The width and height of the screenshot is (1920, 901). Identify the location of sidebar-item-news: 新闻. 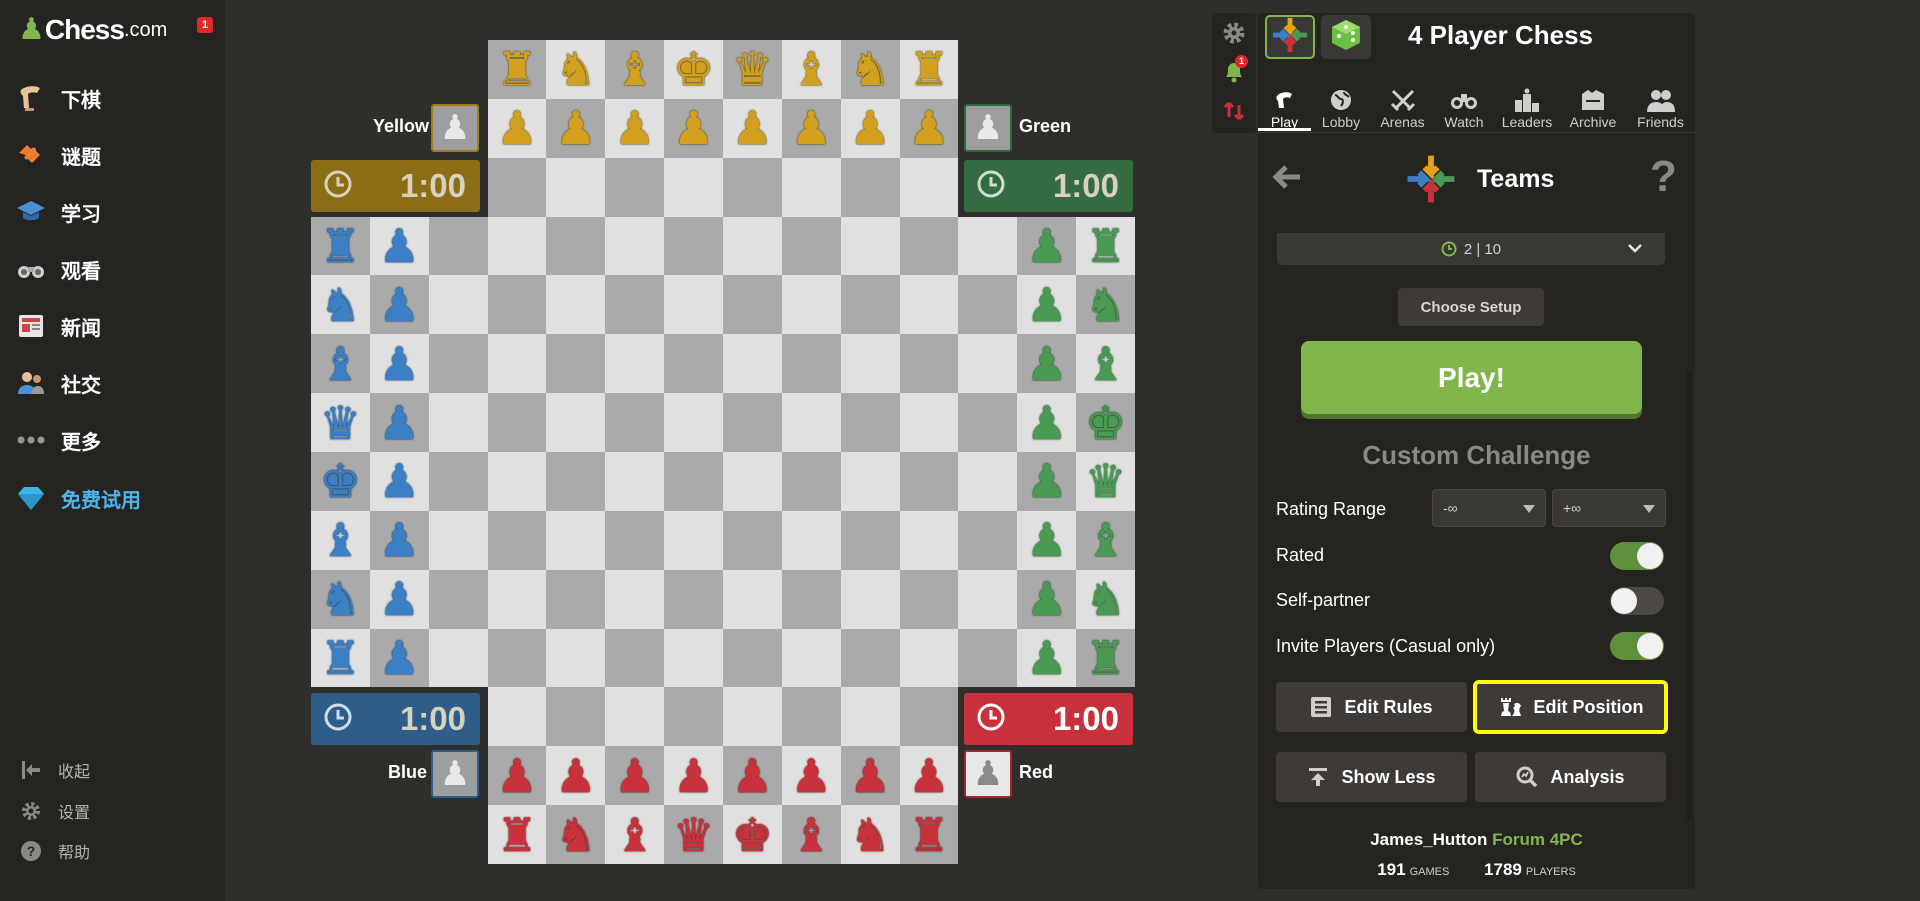
(112, 326).